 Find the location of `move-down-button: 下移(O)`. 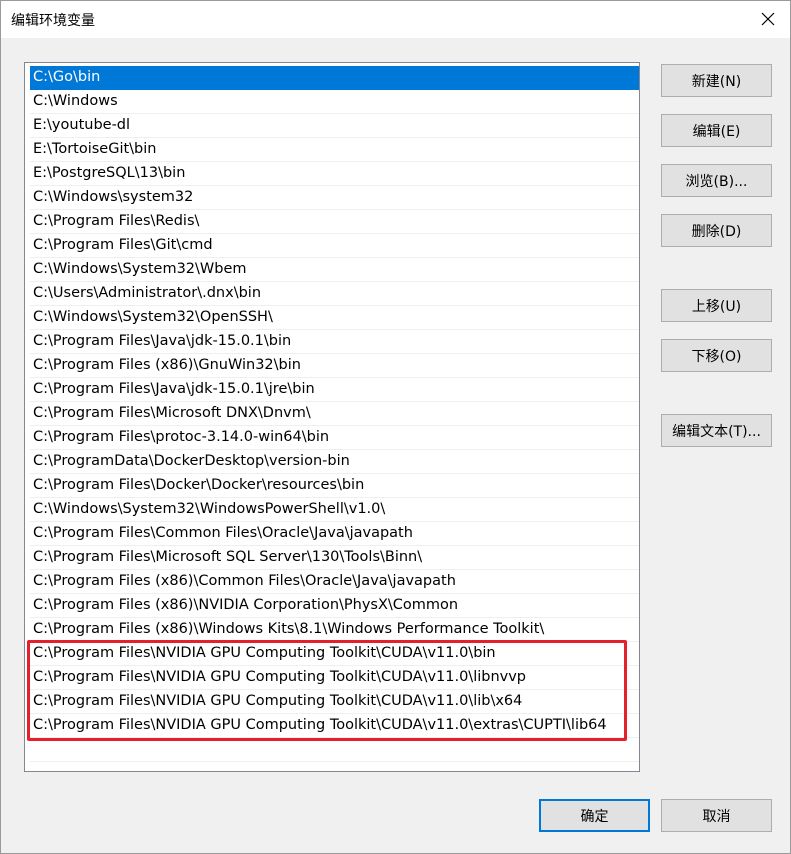

move-down-button: 下移(O) is located at coordinates (716, 355).